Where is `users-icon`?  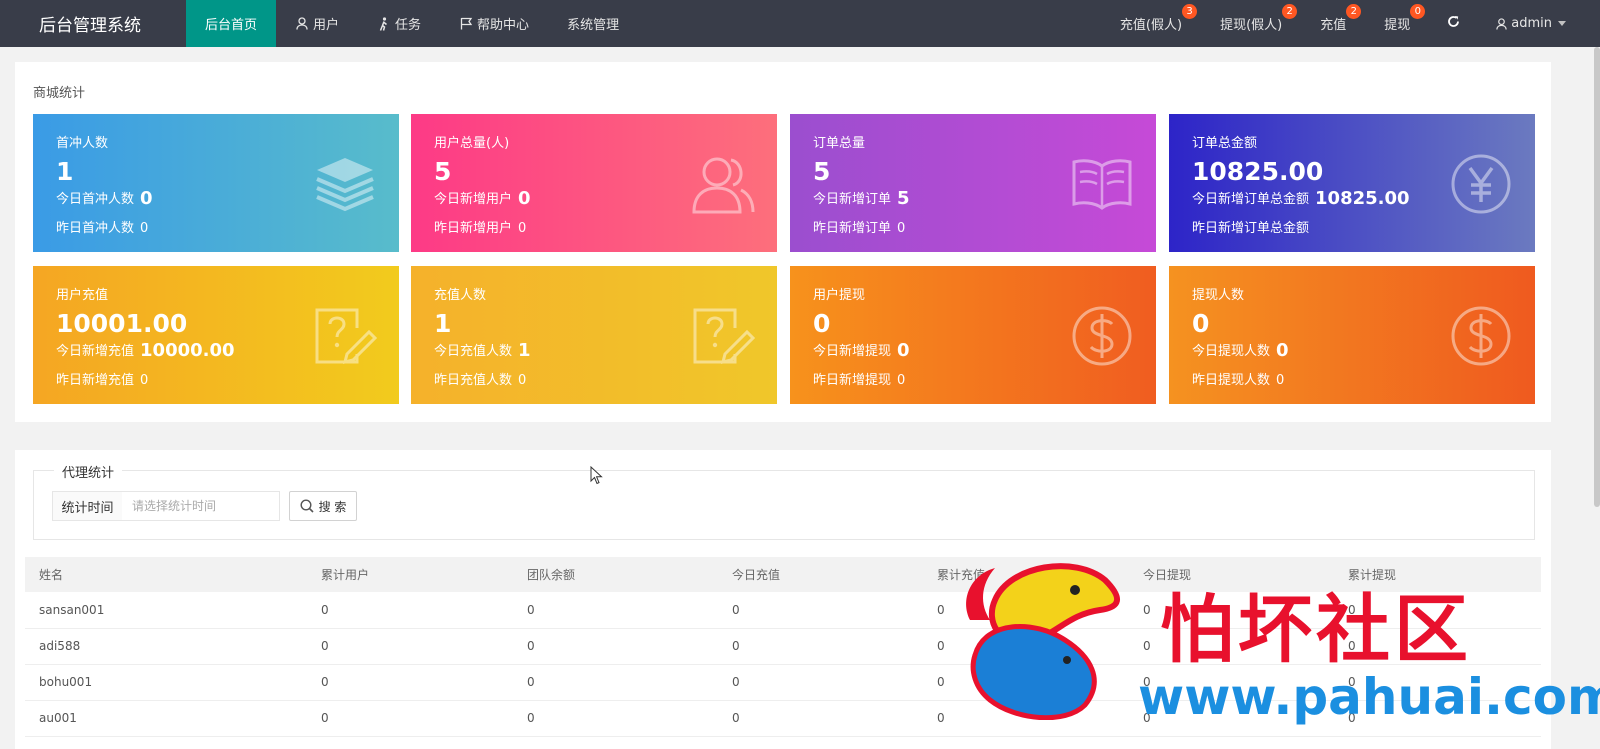
users-icon is located at coordinates (723, 185).